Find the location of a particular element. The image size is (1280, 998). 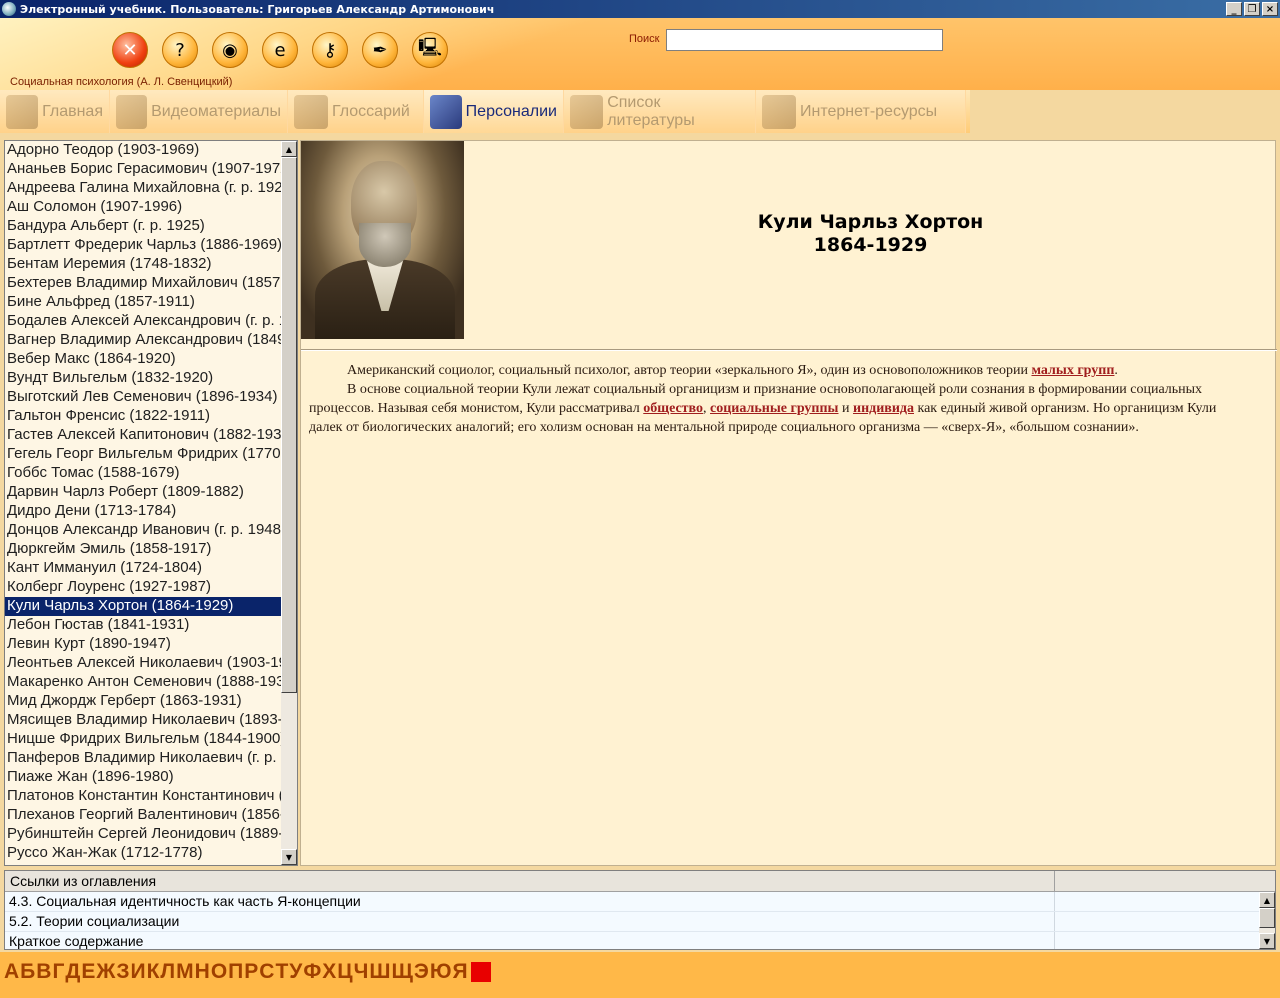

person-list-item: Бине Альфред (1857-1911) is located at coordinates (143, 302).